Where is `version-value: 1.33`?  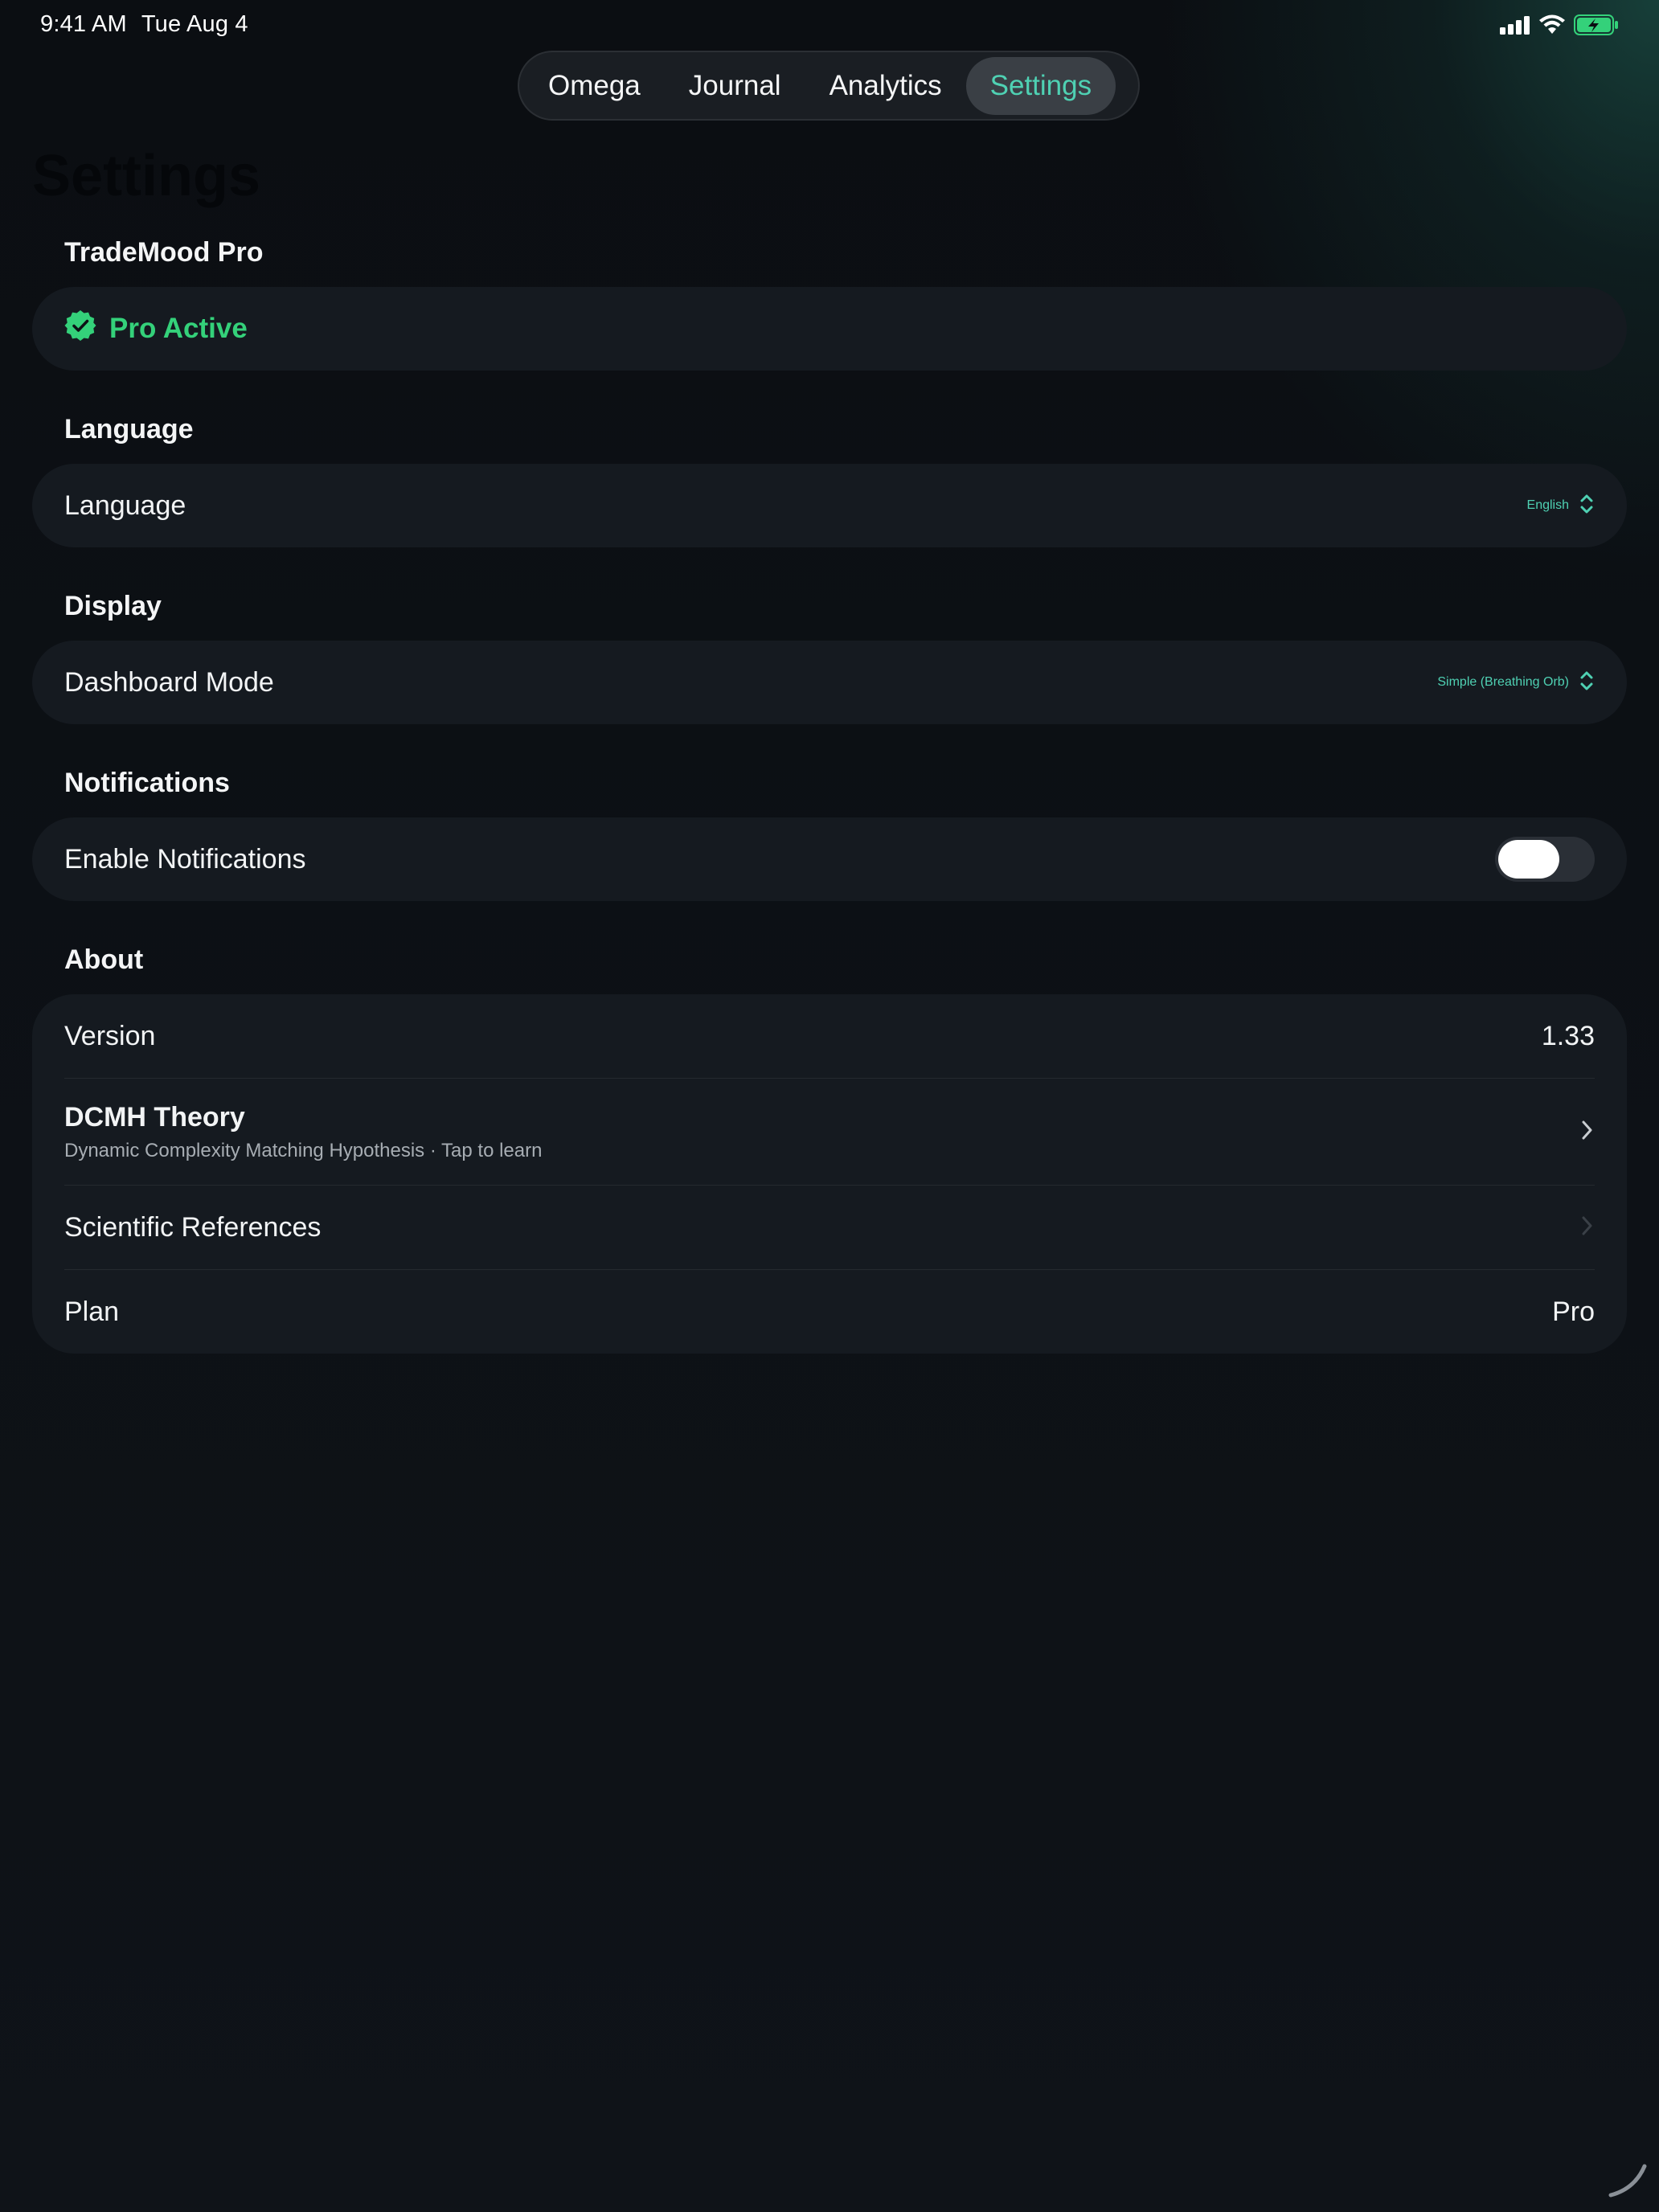
version-value: 1.33 is located at coordinates (1568, 1035).